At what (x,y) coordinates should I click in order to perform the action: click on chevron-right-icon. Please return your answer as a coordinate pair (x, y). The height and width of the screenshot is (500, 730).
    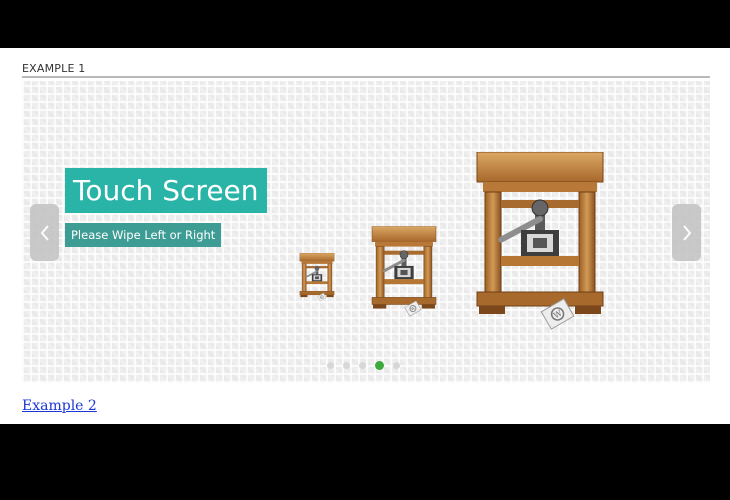
    Looking at the image, I should click on (686, 232).